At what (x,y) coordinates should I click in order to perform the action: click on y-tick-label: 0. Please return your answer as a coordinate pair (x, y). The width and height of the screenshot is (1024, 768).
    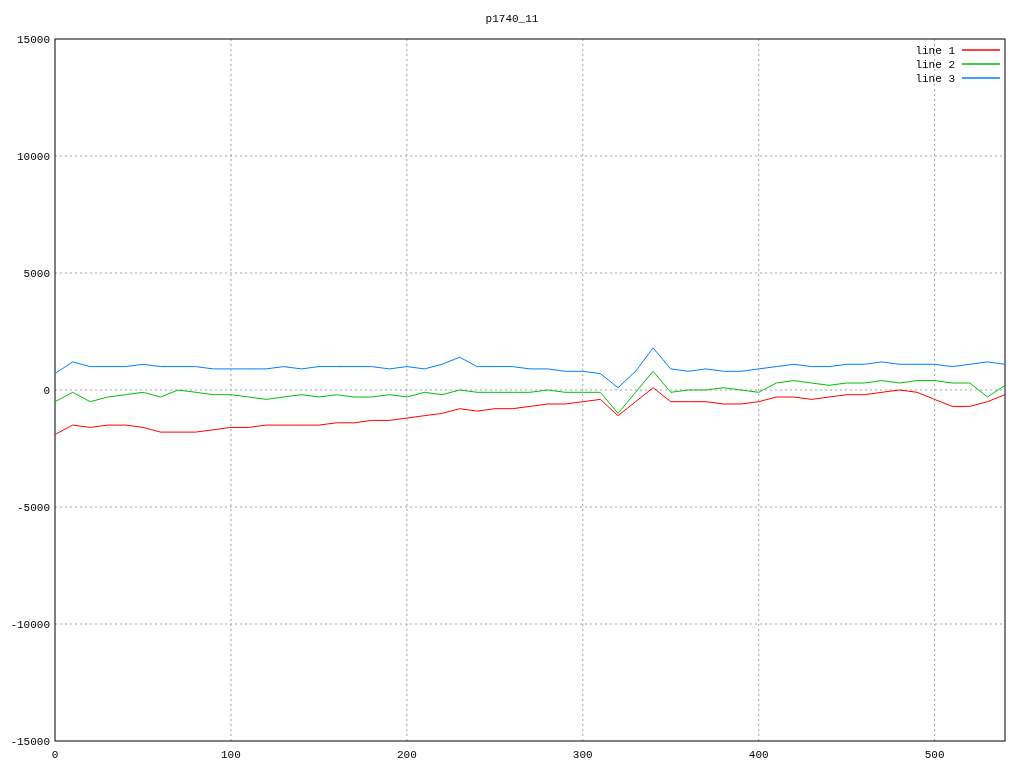
    Looking at the image, I should click on (46, 391).